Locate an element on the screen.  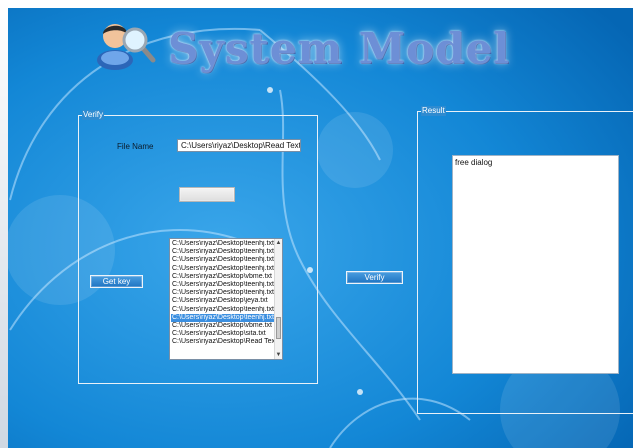
get-key-button: Get key is located at coordinates (116, 281).